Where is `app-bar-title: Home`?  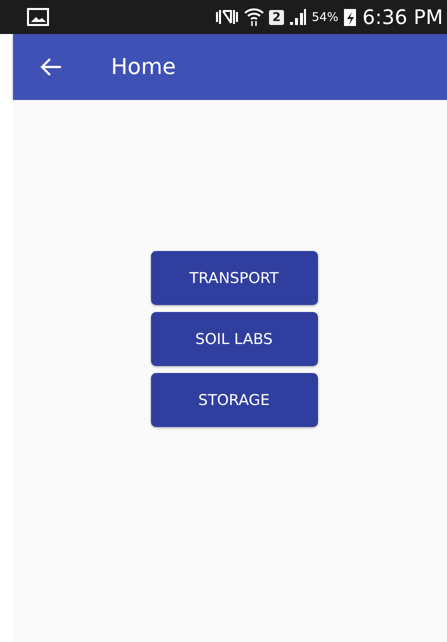
app-bar-title: Home is located at coordinates (143, 67).